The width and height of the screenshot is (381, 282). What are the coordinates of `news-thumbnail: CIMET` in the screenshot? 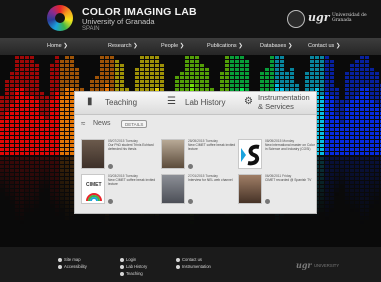 It's located at (93, 189).